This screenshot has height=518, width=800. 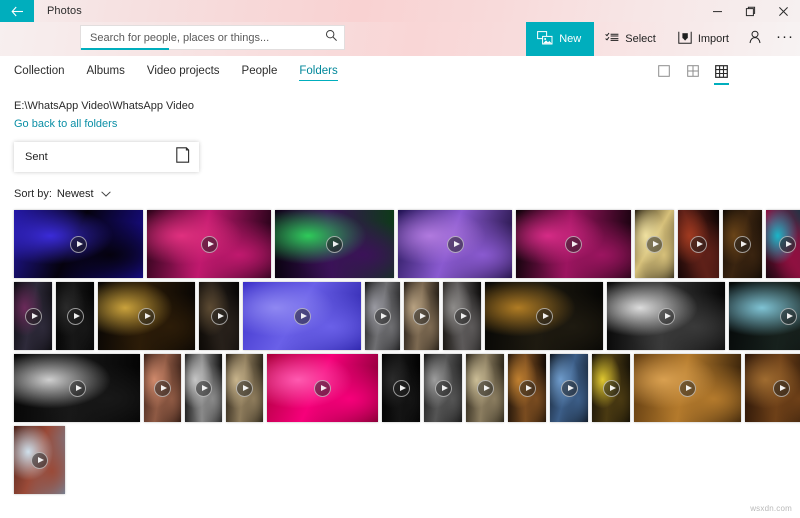 I want to click on tab-collection: Collection, so click(x=39, y=71).